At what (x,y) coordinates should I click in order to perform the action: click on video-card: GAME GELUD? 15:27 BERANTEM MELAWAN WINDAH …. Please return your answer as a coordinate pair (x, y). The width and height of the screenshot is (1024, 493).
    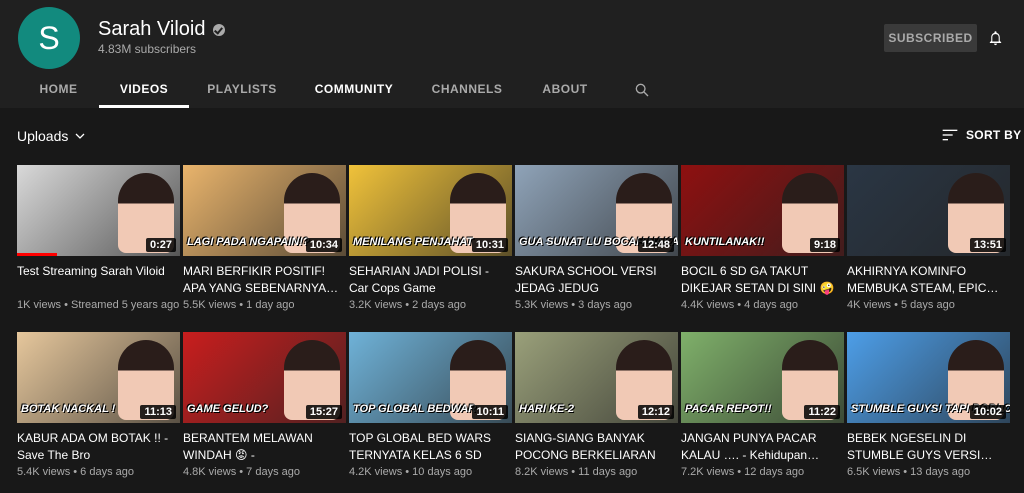
    Looking at the image, I should click on (264, 405).